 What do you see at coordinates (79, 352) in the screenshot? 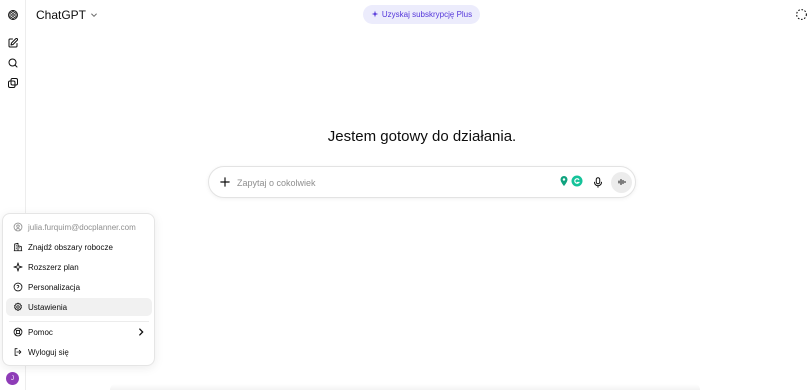
I see `menu-item-logout: Wyloguj się` at bounding box center [79, 352].